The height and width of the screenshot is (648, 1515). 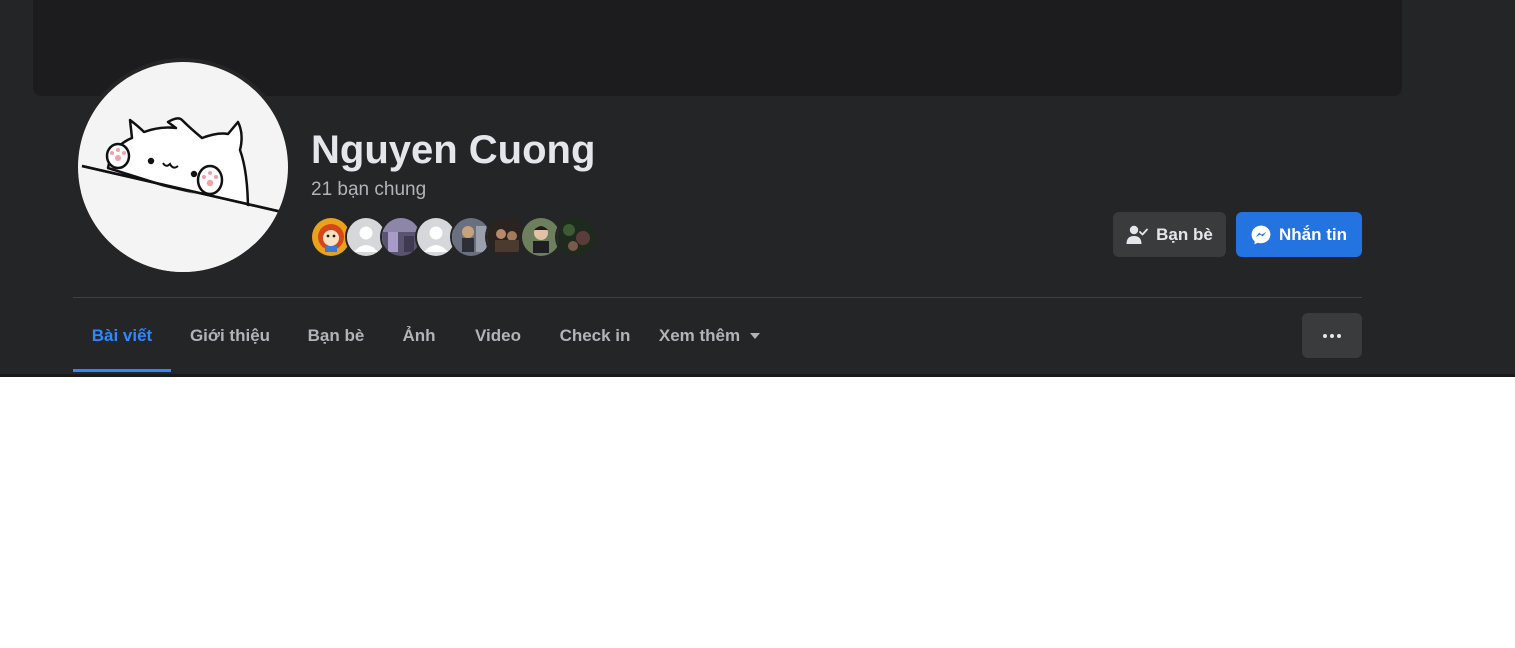 I want to click on friends-button: Bạn bè, so click(x=1169, y=234).